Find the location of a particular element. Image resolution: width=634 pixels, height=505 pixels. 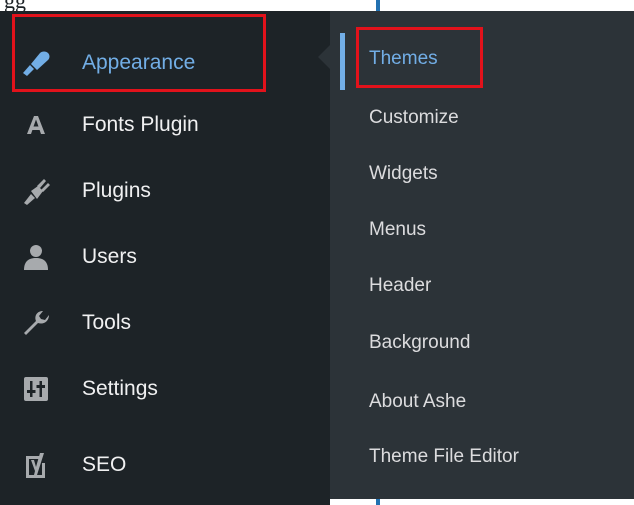

sidebar-item-label: Tools is located at coordinates (107, 322).